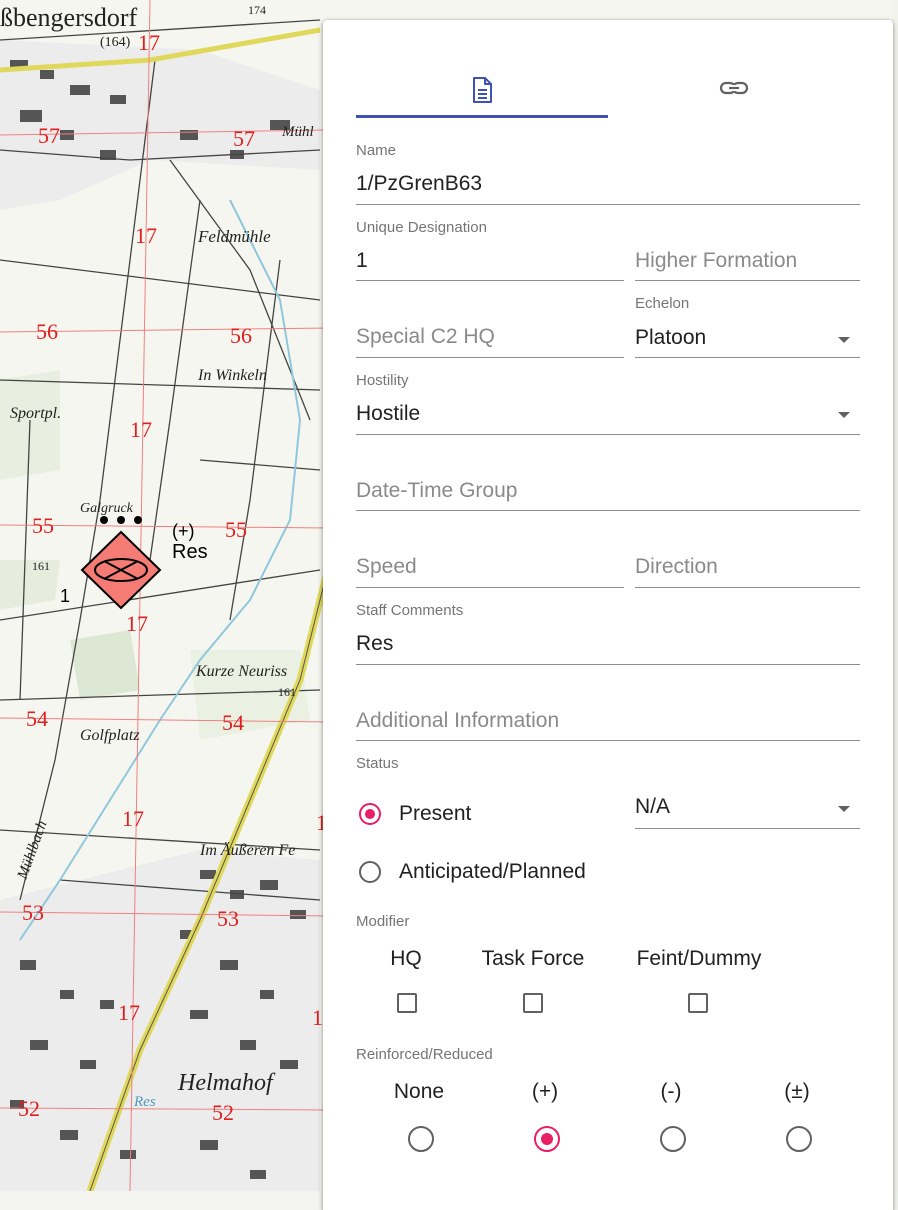 The image size is (898, 1210). What do you see at coordinates (382, 380) in the screenshot?
I see `hostility-label: Hostility` at bounding box center [382, 380].